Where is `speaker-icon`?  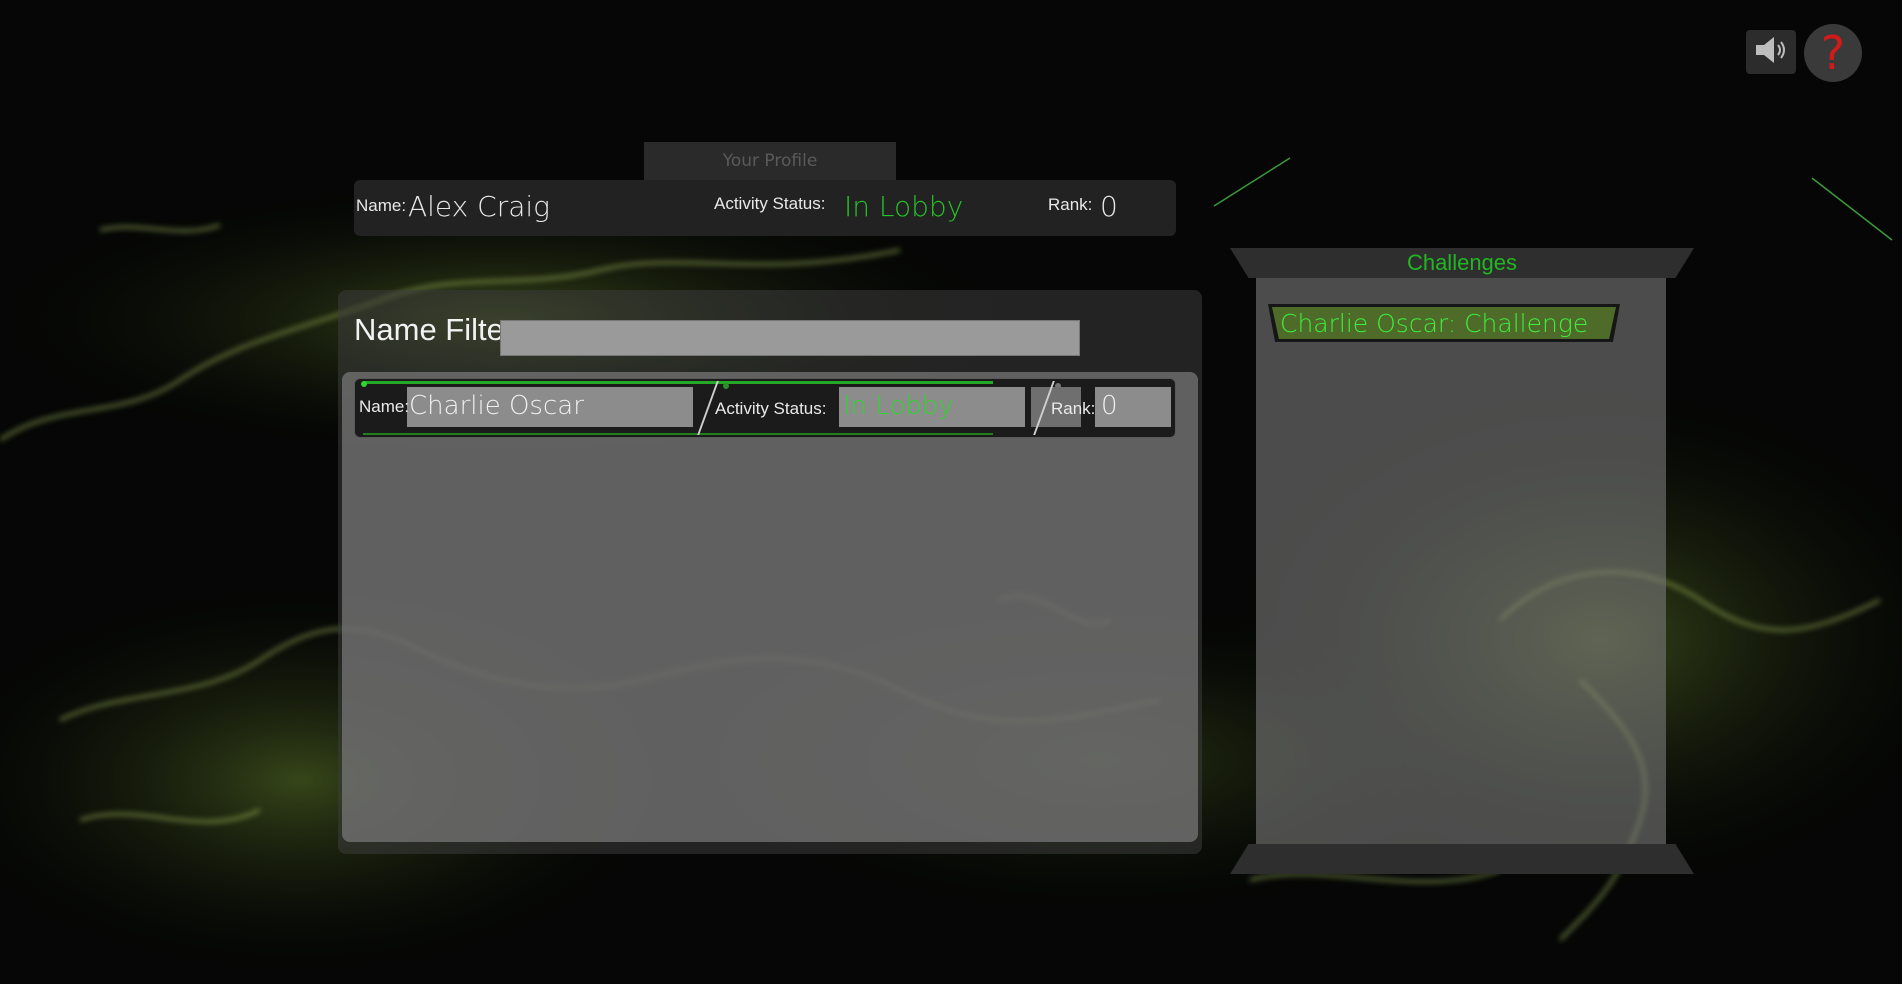 speaker-icon is located at coordinates (1771, 52).